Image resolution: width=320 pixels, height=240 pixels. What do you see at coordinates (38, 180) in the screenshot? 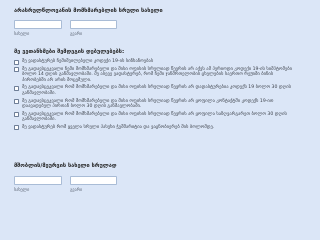
I see `guardian-first-name-input` at bounding box center [38, 180].